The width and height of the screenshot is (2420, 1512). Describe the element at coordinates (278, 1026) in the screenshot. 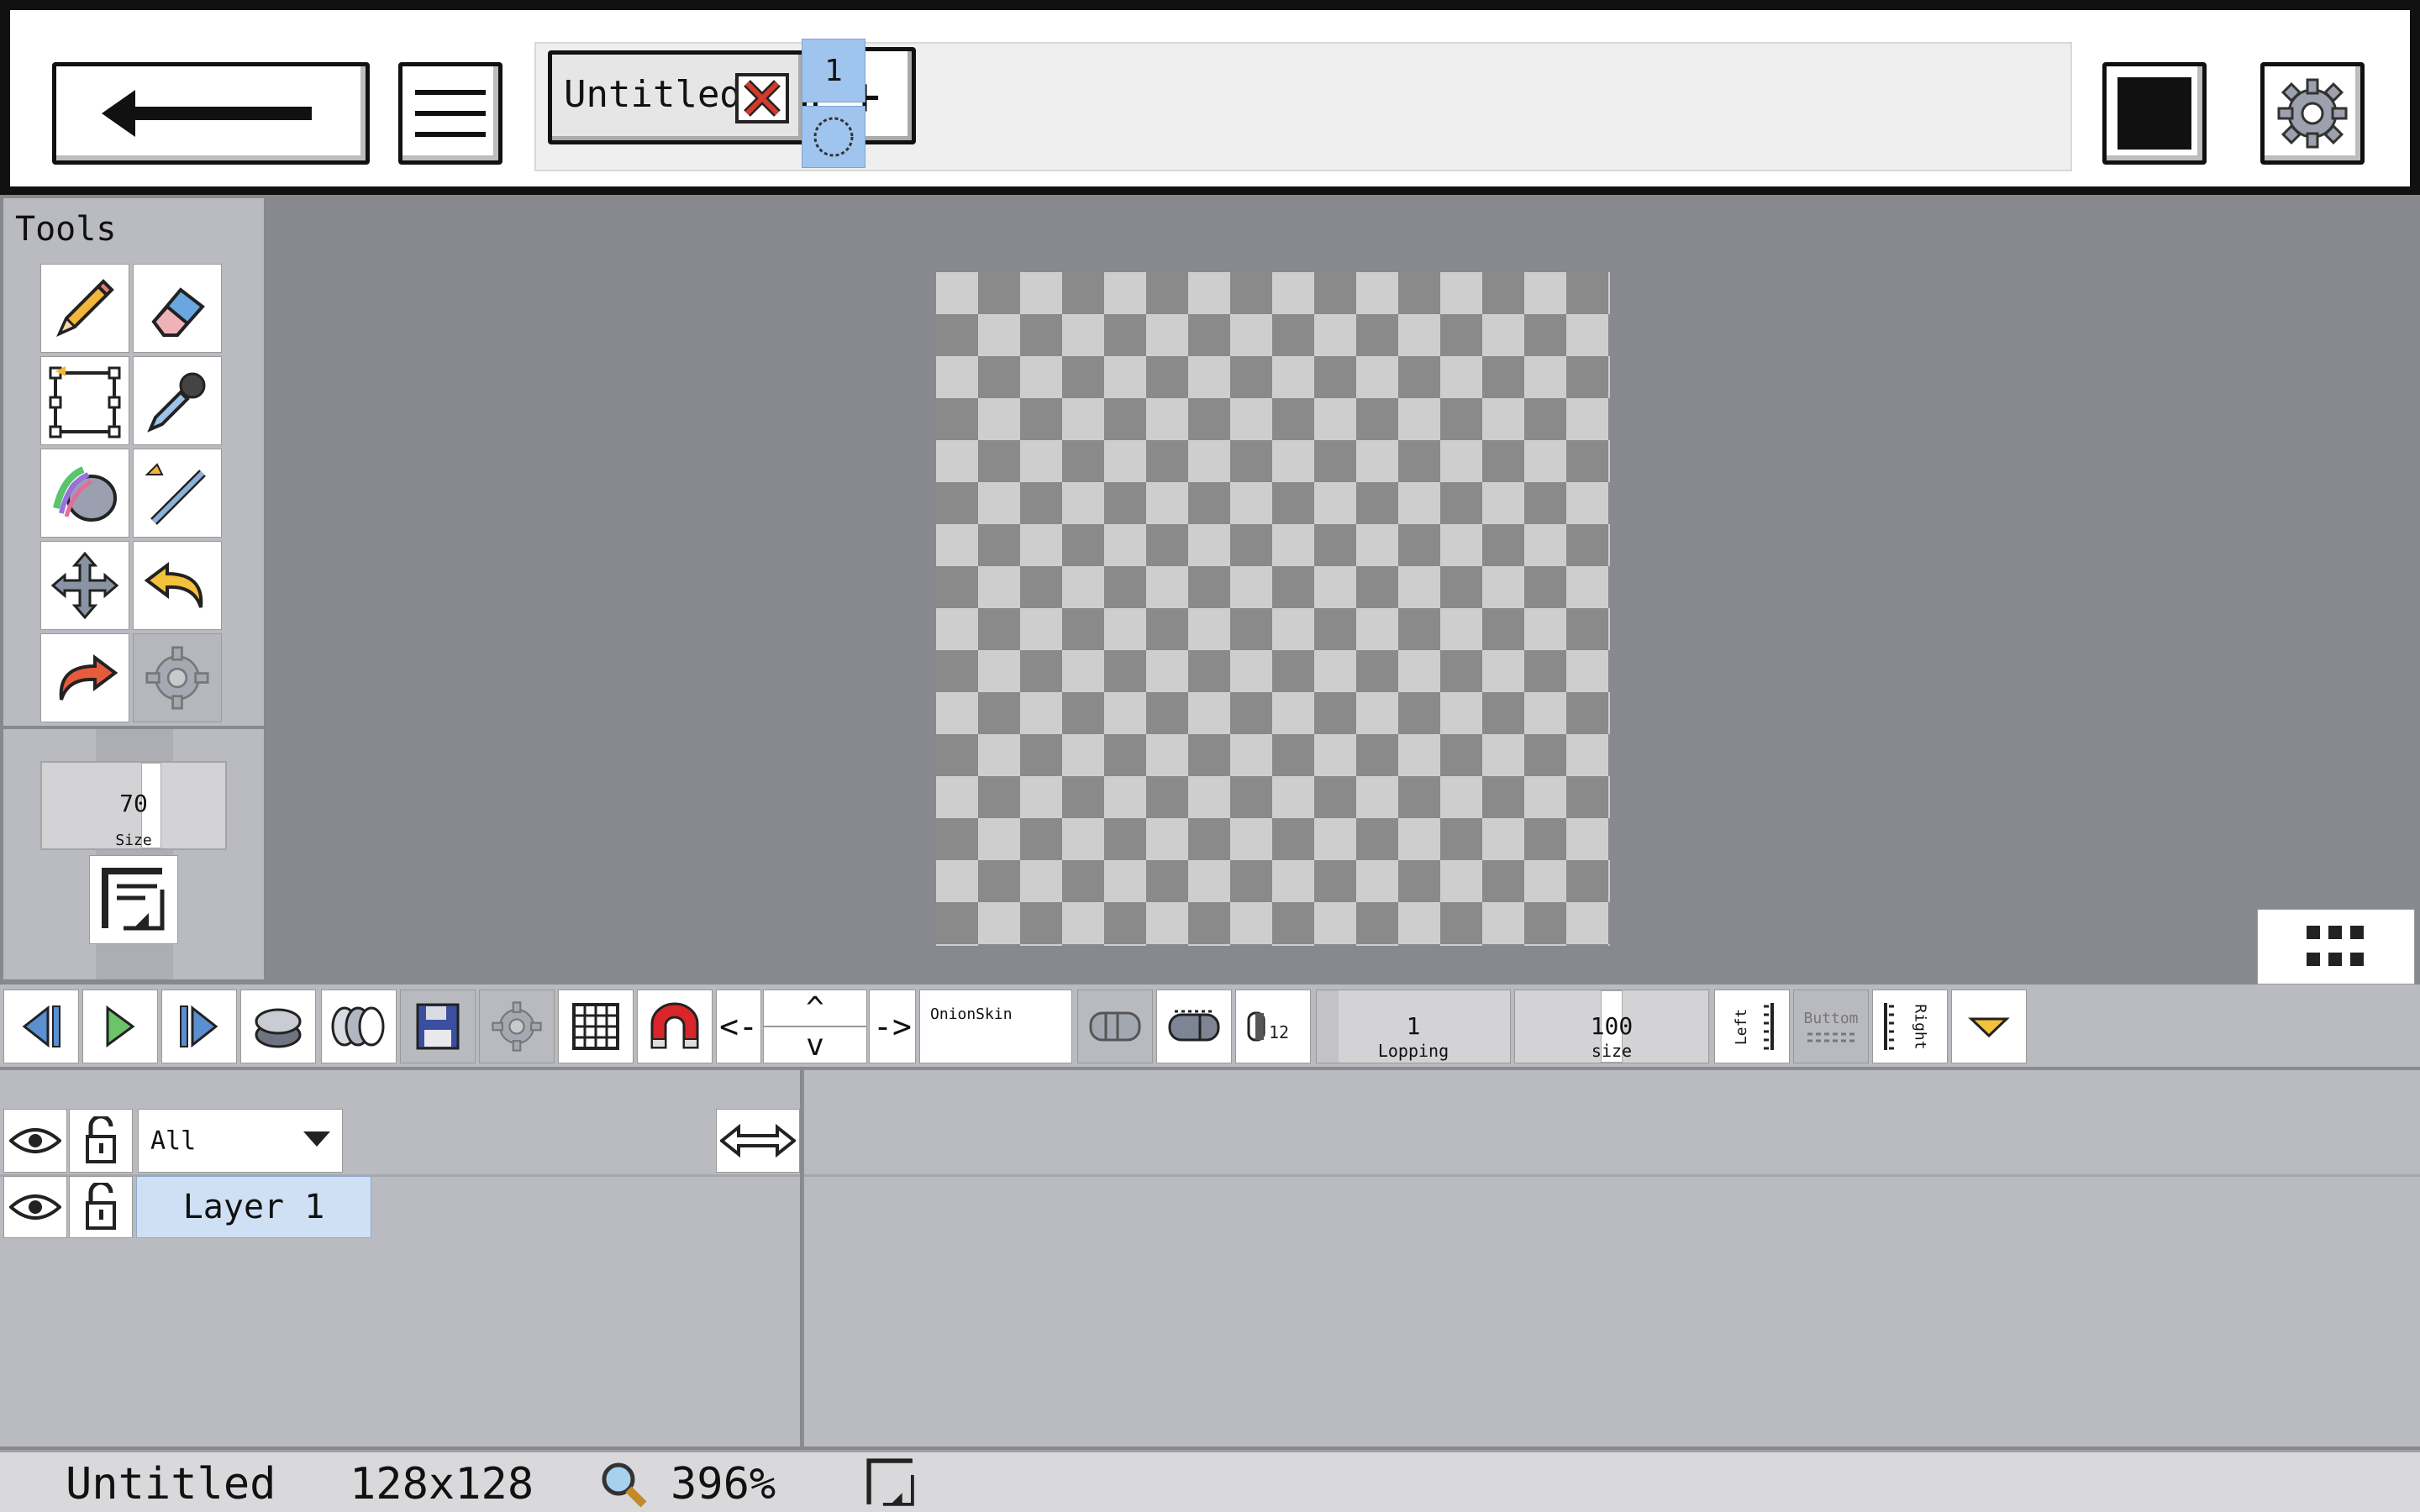

I see `layers-button` at that location.